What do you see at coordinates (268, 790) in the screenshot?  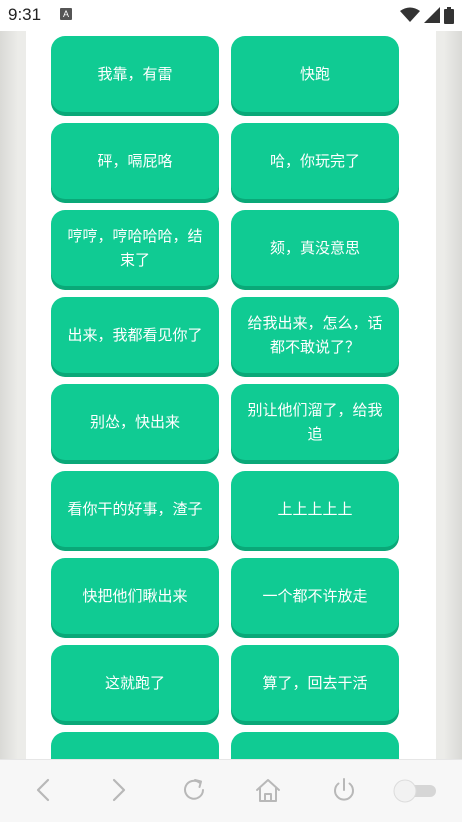 I see `home-icon` at bounding box center [268, 790].